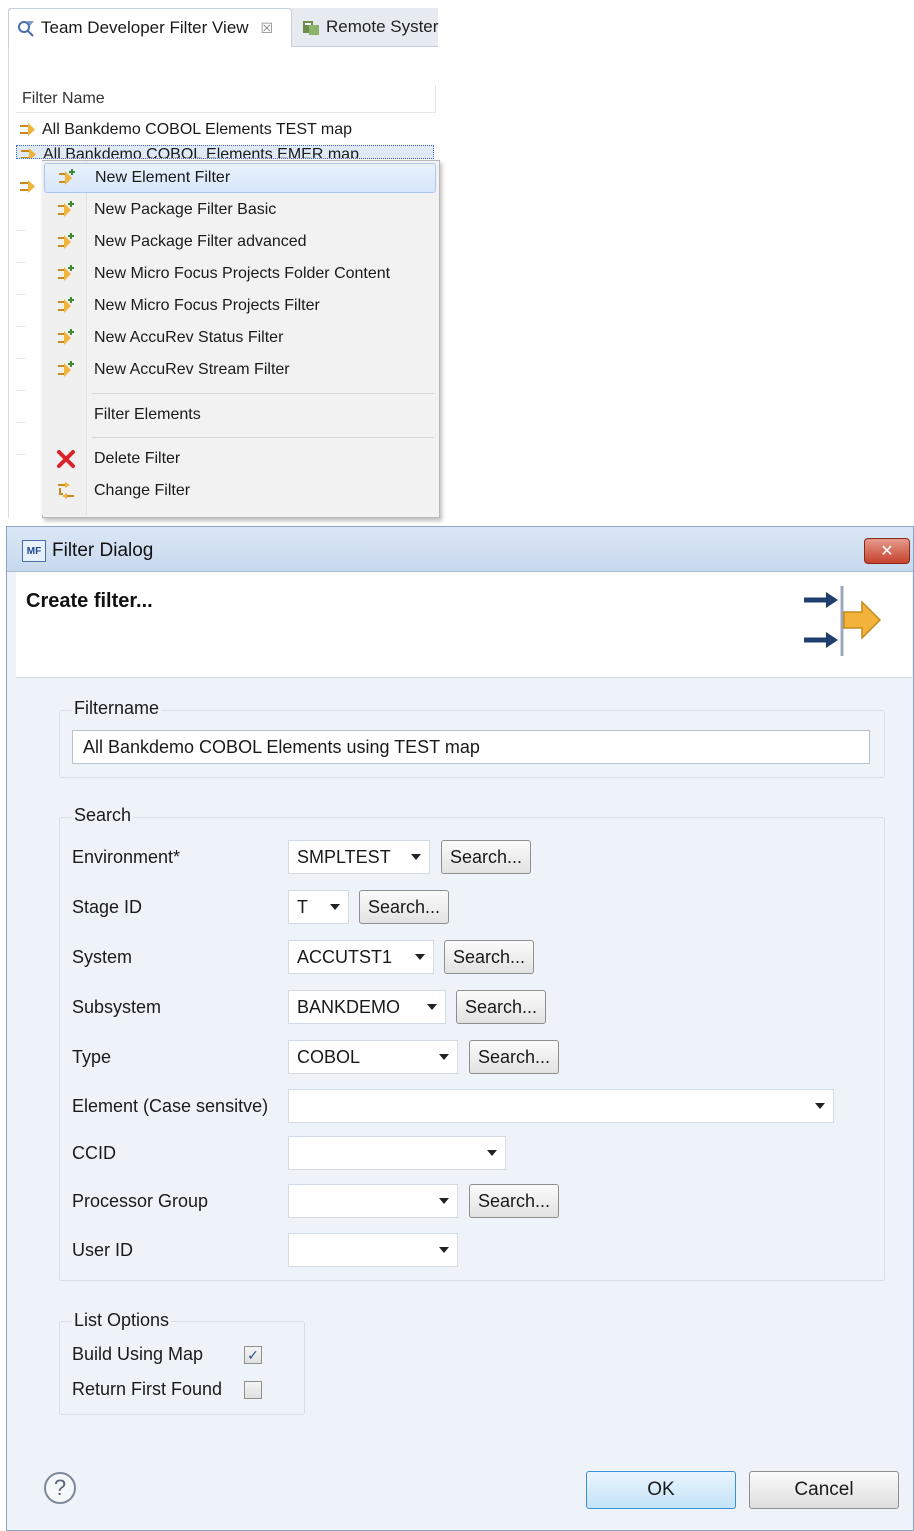 This screenshot has width=914, height=1531. What do you see at coordinates (344, 856) in the screenshot?
I see `environment-value: SMPLTEST` at bounding box center [344, 856].